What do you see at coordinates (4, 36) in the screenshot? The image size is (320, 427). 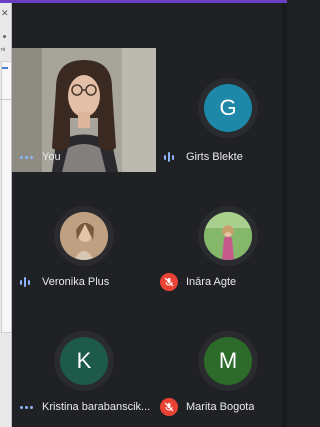 I see `window-bullet-icon` at bounding box center [4, 36].